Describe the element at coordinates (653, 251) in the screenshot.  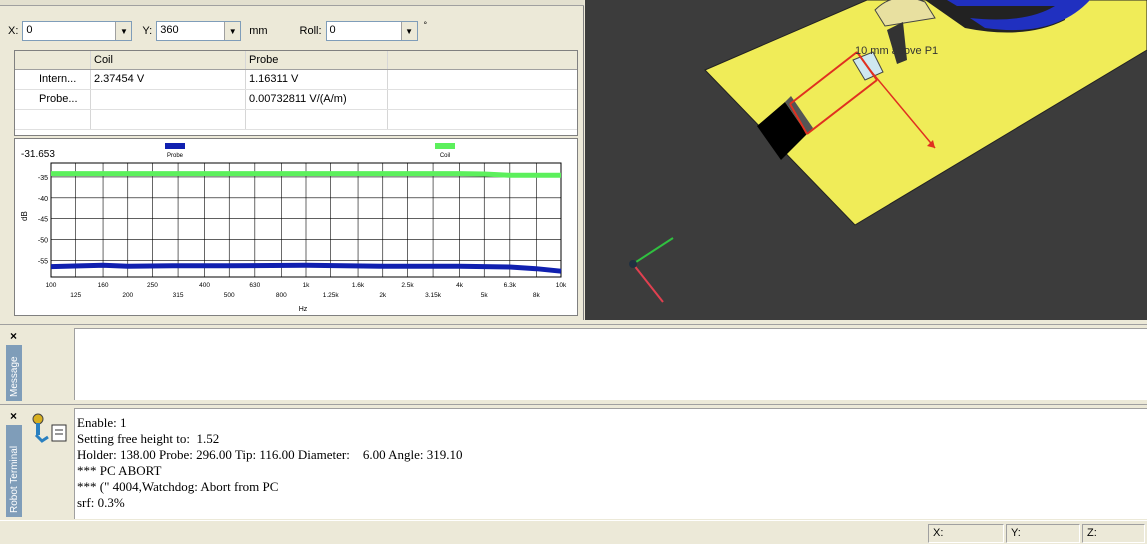
I see `axis-y-indicator` at that location.